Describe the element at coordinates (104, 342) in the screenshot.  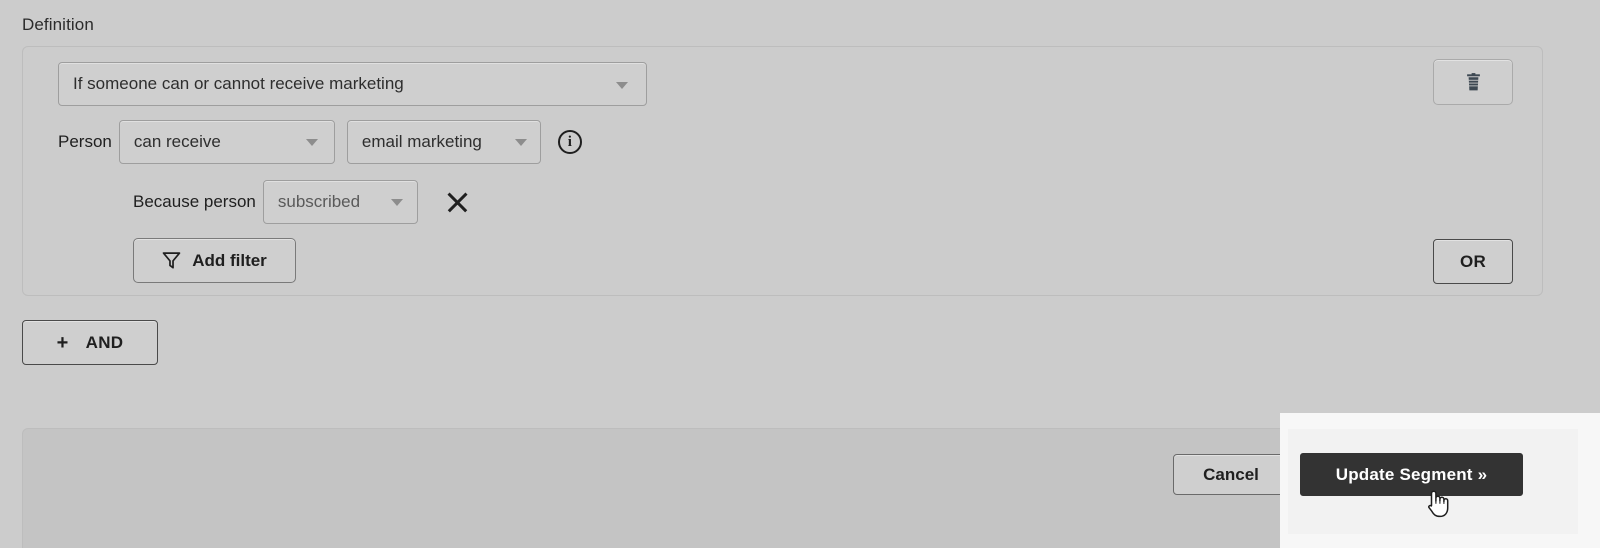
I see `and-button-label: AND` at that location.